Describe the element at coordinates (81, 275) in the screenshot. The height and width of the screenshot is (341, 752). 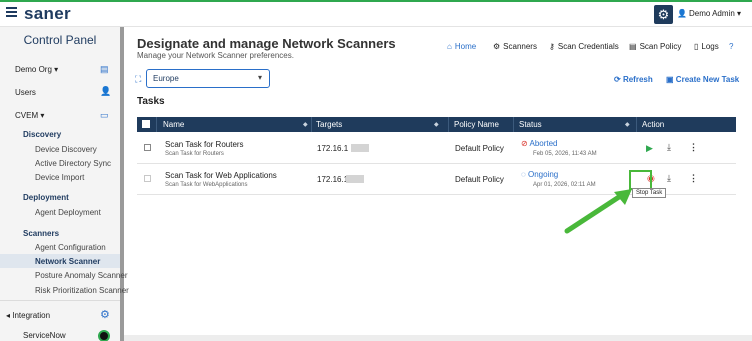
I see `sidebar-item-posture-anomaly-scanner: Posture Anomaly Scanner` at that location.